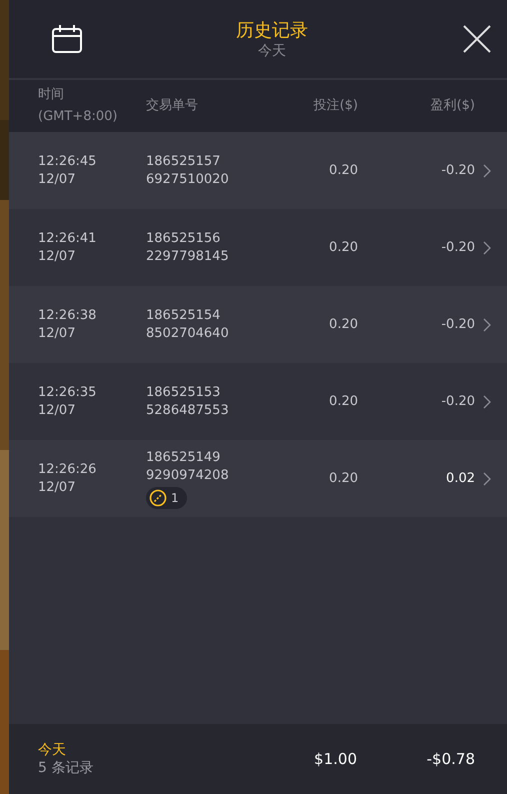  Describe the element at coordinates (172, 106) in the screenshot. I see `column-header: 交易单号` at that location.